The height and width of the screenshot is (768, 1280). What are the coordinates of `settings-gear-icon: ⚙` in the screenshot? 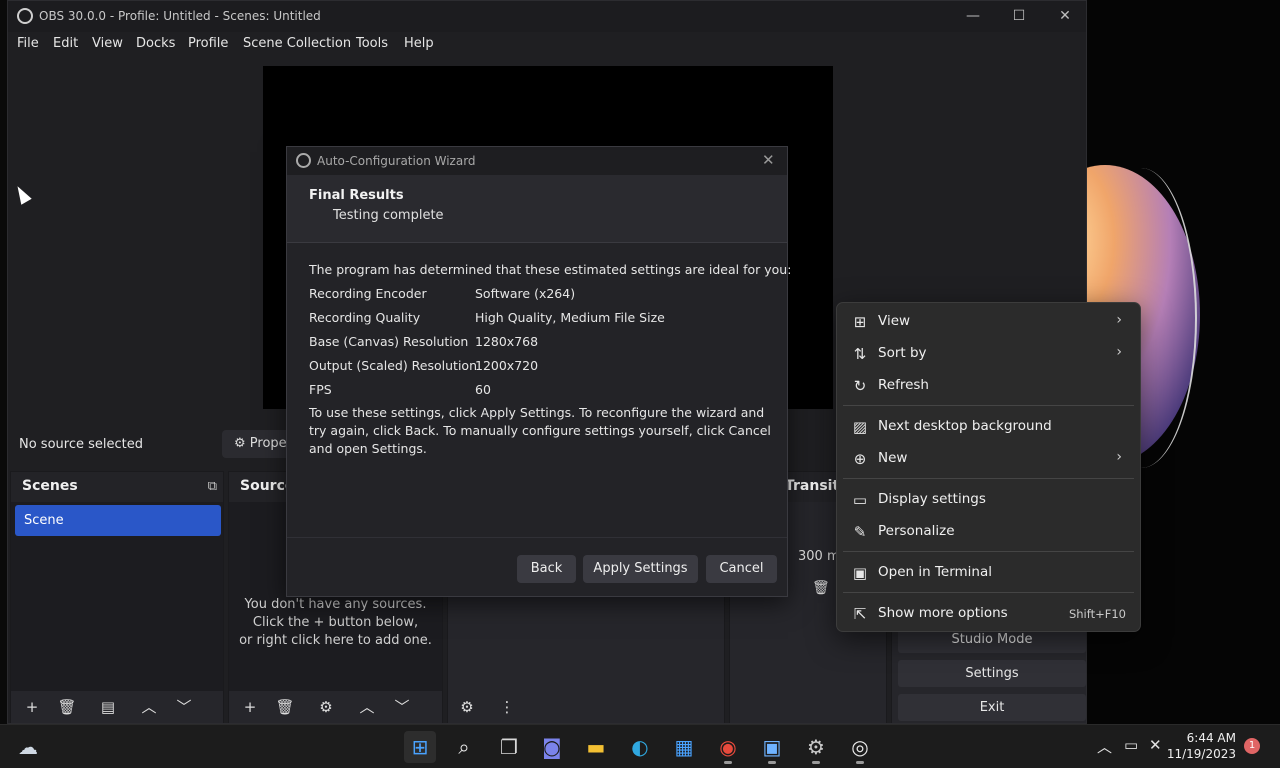 It's located at (816, 747).